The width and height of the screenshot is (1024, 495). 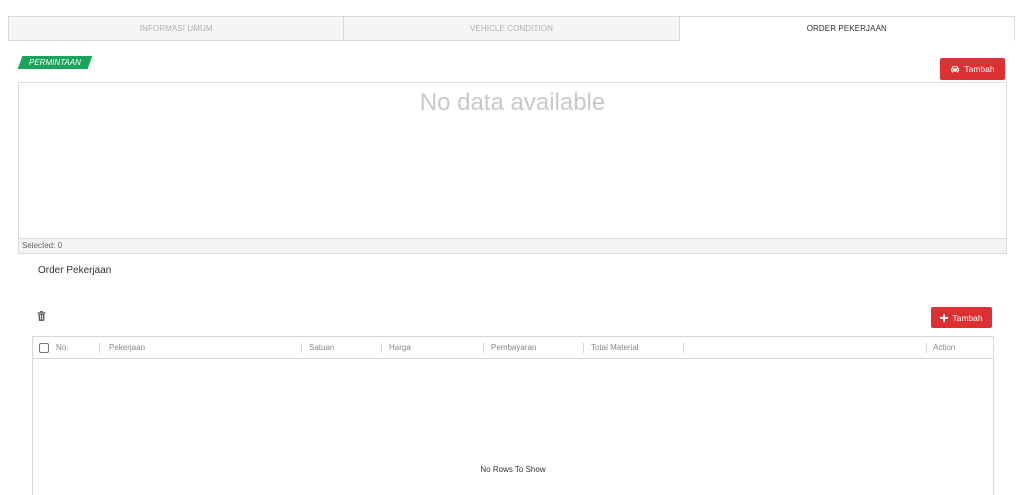 I want to click on add-order-button: Tambah, so click(x=961, y=317).